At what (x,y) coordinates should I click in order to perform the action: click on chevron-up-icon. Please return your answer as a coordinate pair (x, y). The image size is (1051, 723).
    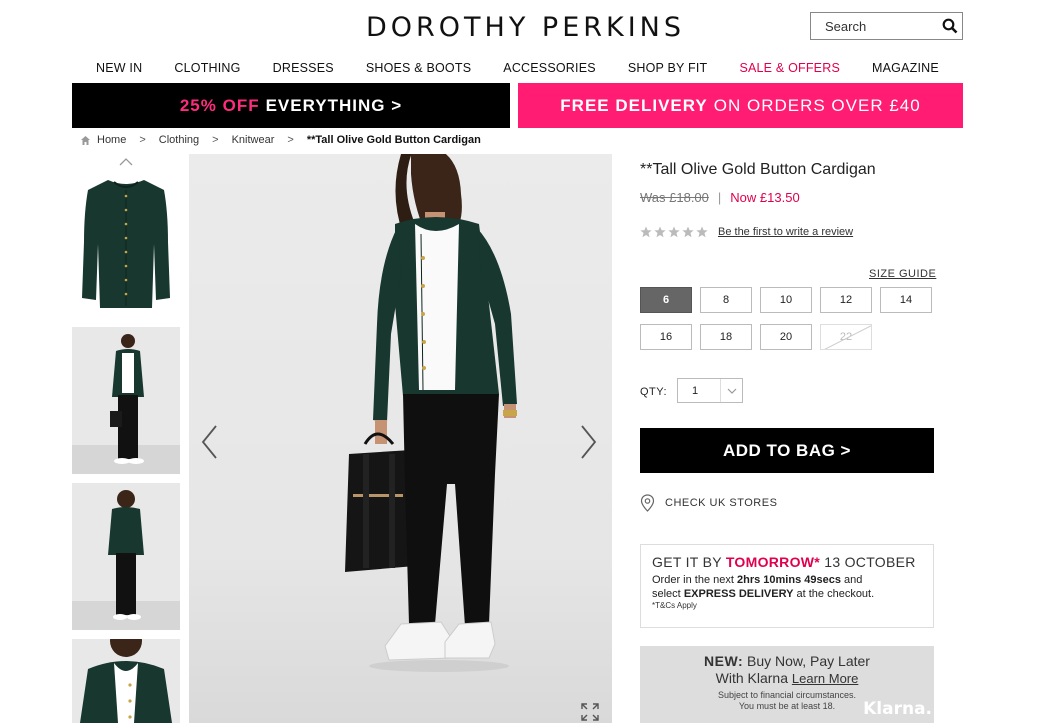
    Looking at the image, I should click on (126, 162).